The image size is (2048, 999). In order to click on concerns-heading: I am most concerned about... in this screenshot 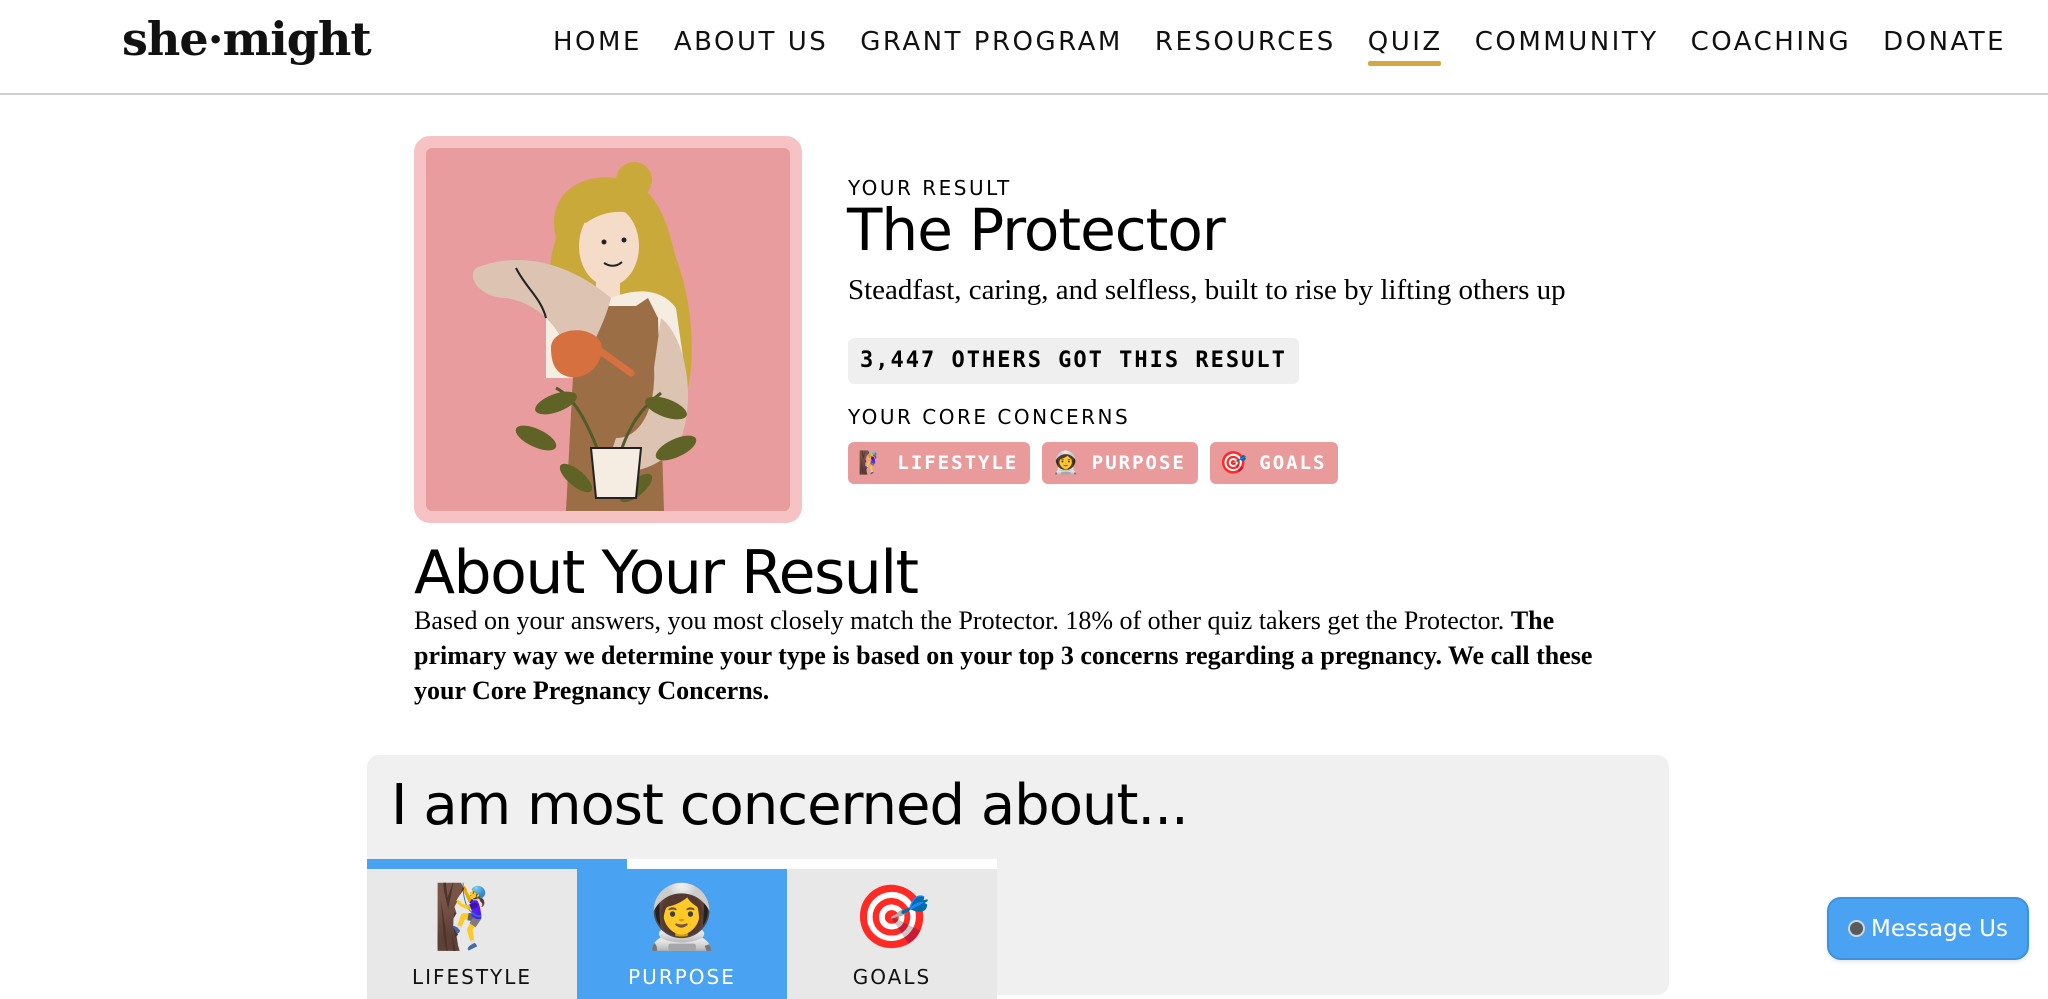, I will do `click(790, 805)`.